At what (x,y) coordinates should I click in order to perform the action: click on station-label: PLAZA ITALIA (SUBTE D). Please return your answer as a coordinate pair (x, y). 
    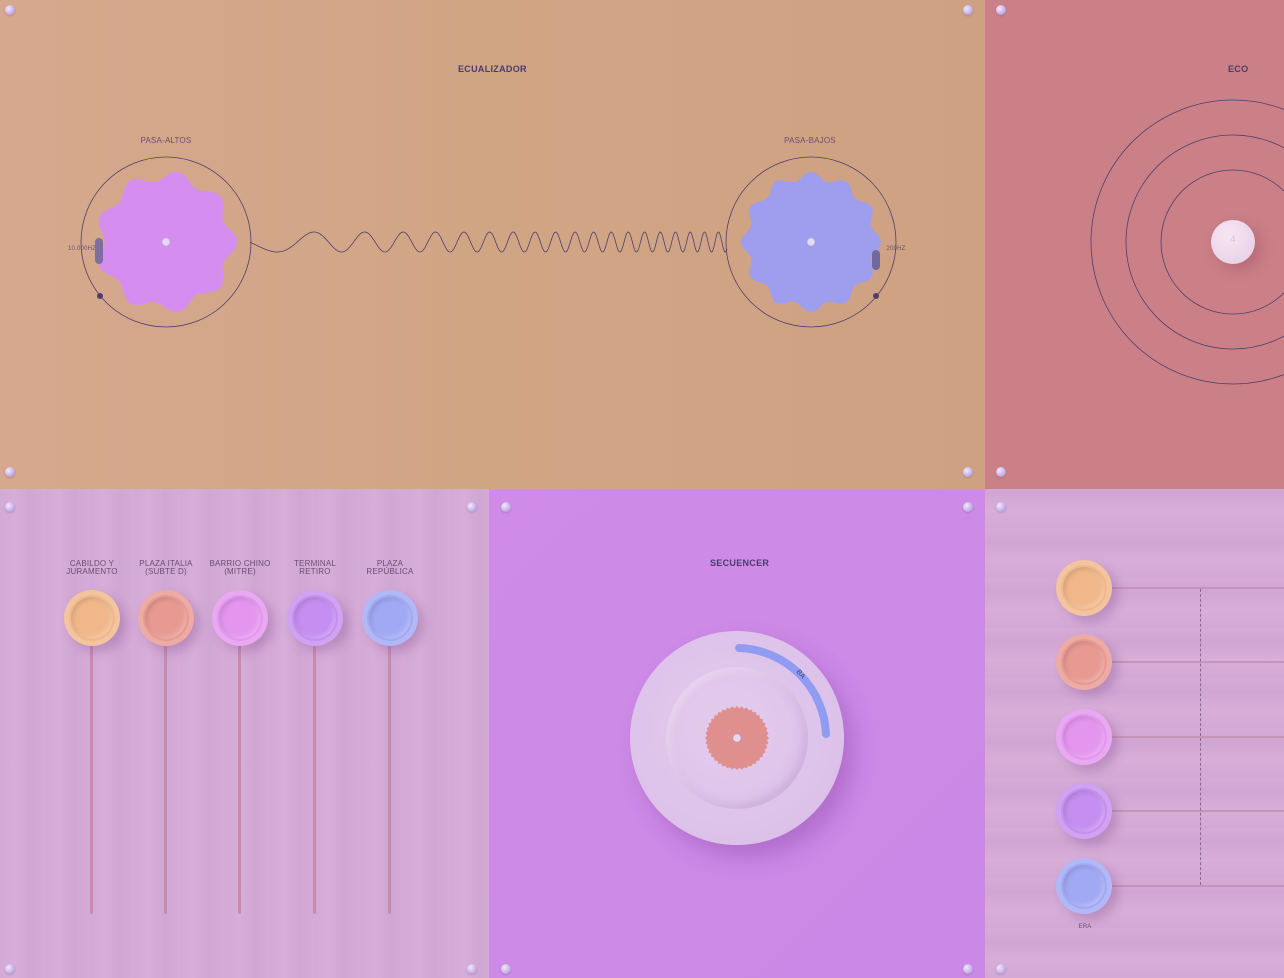
    Looking at the image, I should click on (166, 568).